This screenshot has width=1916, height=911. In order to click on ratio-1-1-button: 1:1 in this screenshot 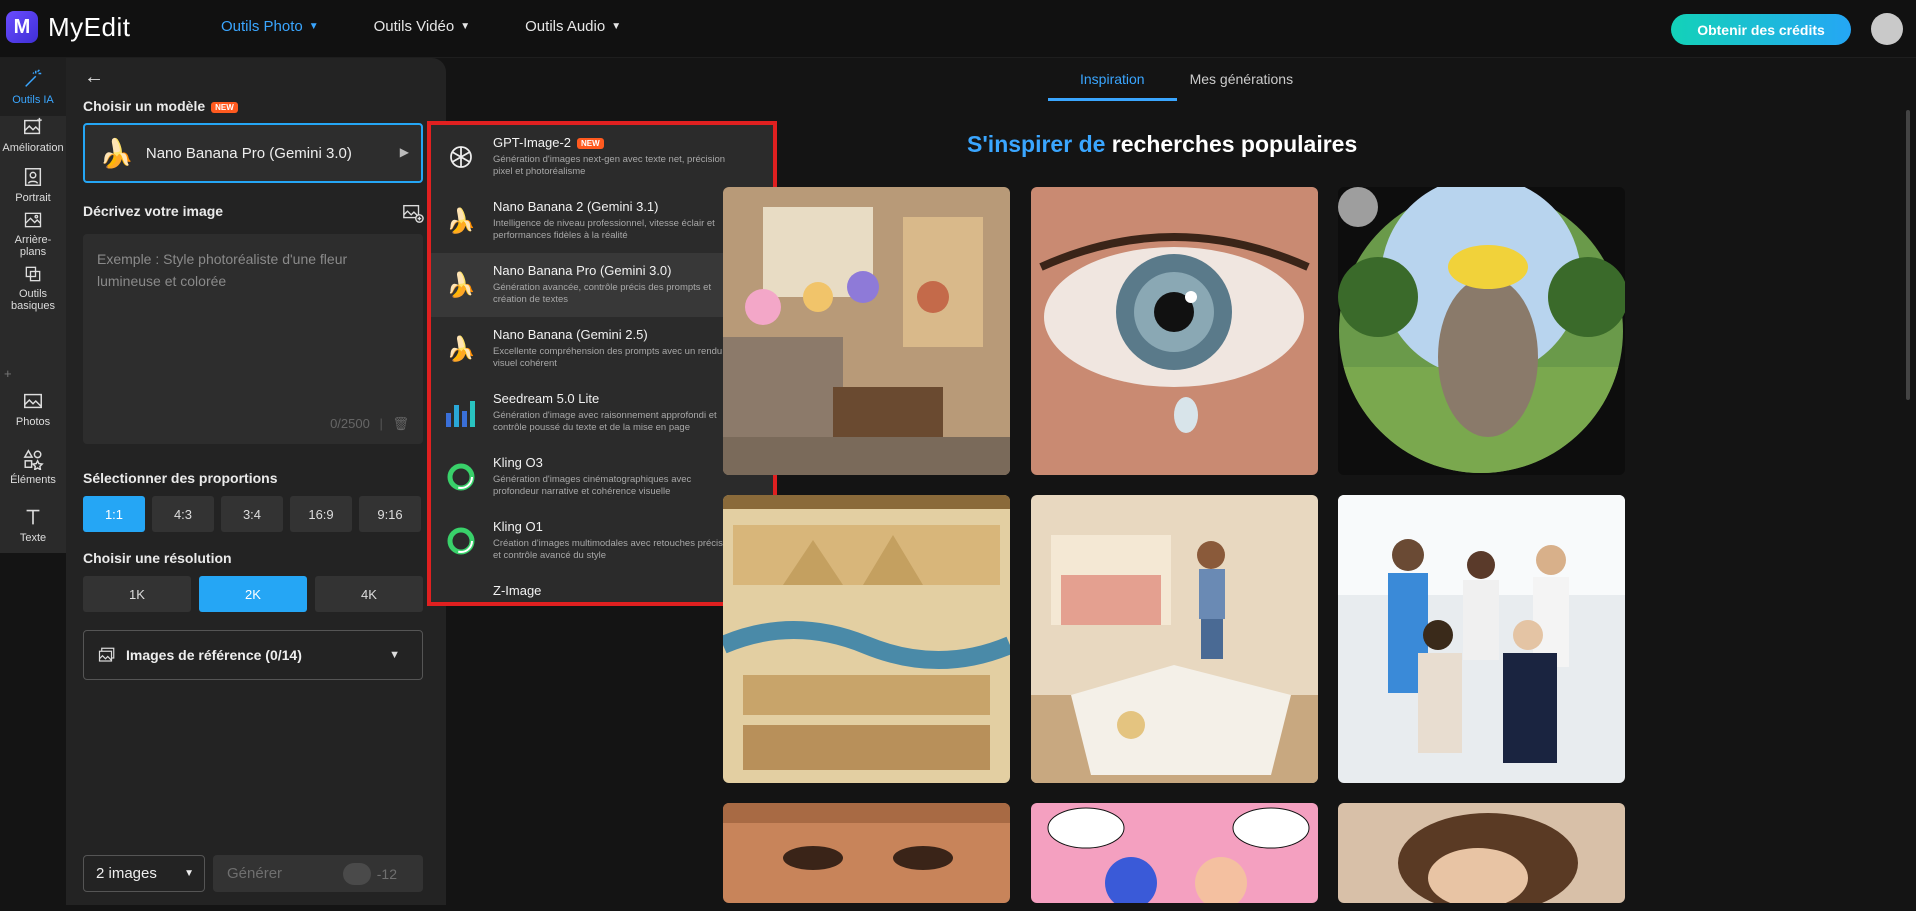, I will do `click(114, 514)`.